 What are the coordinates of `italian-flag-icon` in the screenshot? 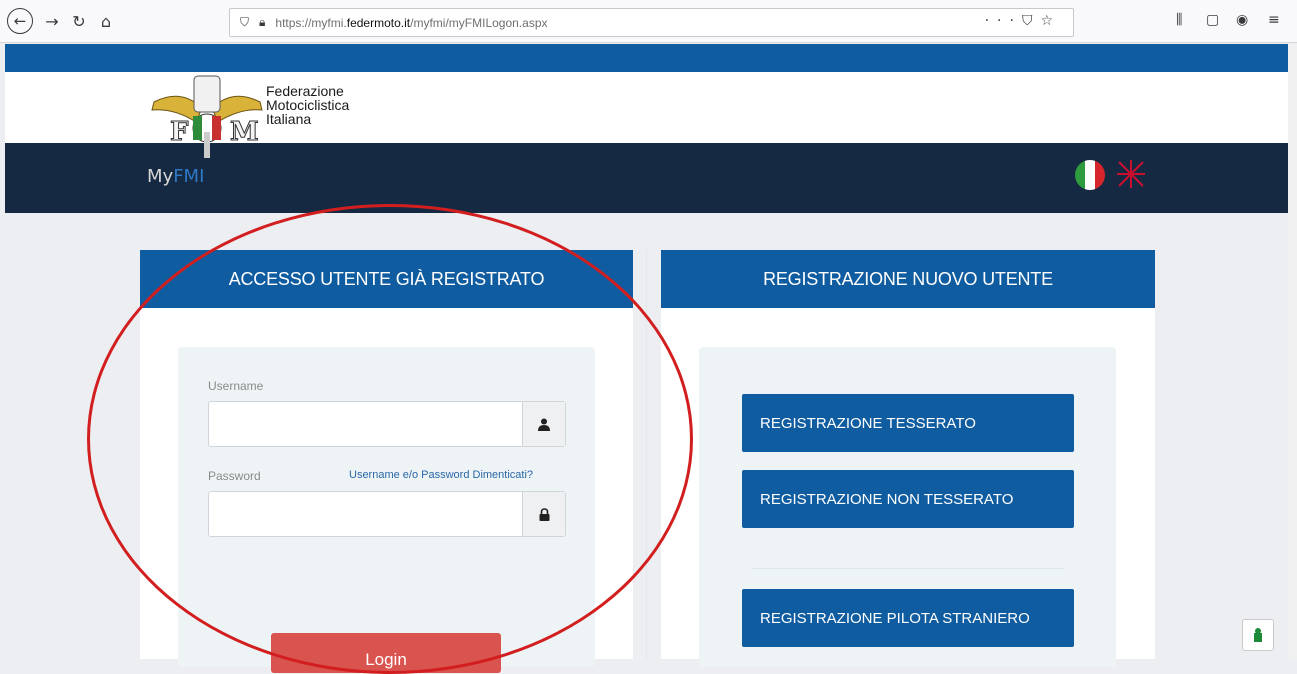 It's located at (1090, 175).